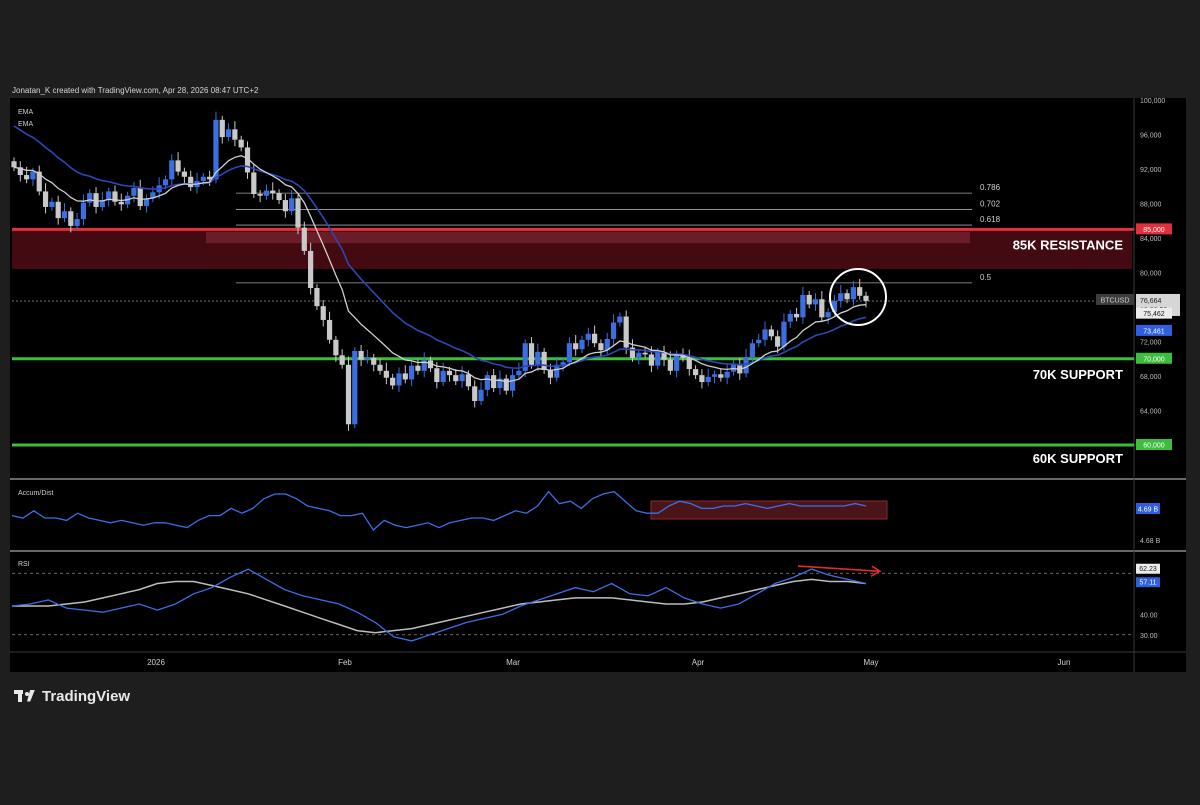 The image size is (1200, 805). I want to click on tradingview-brand: TradingView, so click(72, 696).